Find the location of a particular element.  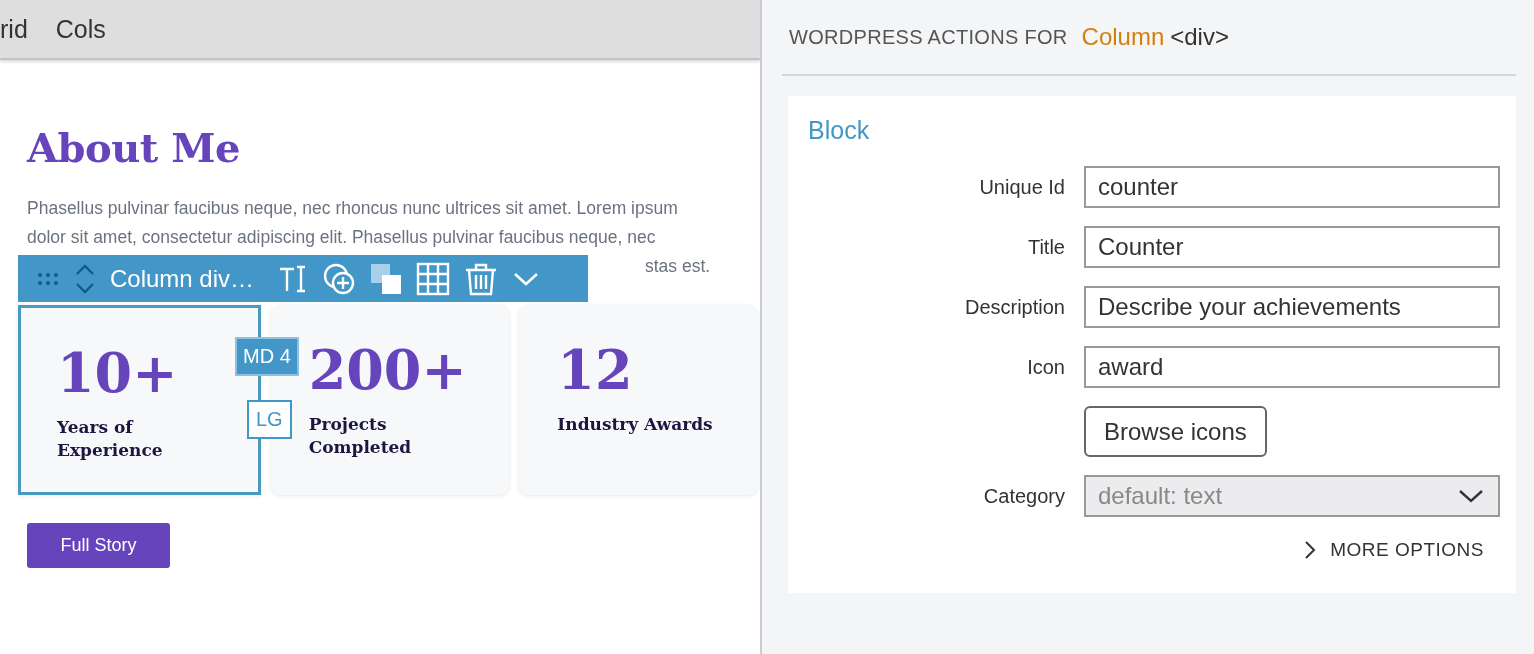

chevron-down-icon is located at coordinates (1471, 496).